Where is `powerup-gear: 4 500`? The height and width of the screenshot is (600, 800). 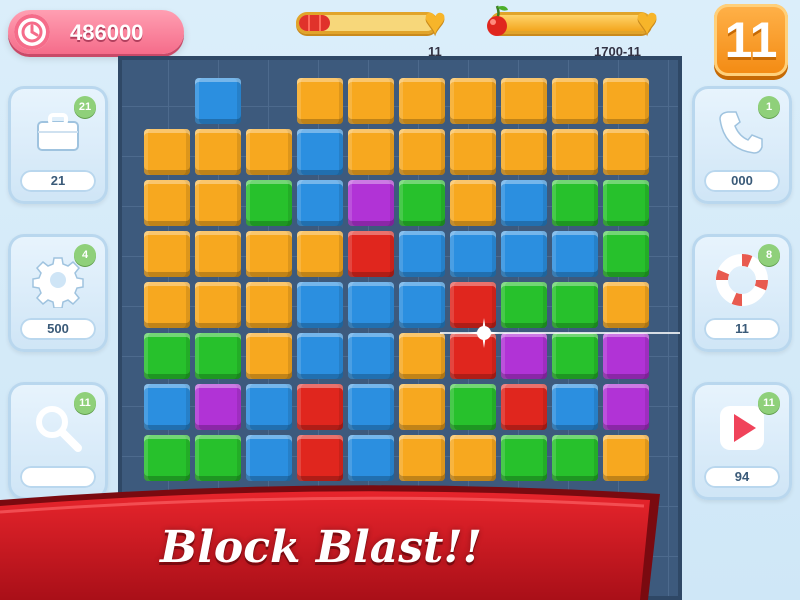 powerup-gear: 4 500 is located at coordinates (58, 293).